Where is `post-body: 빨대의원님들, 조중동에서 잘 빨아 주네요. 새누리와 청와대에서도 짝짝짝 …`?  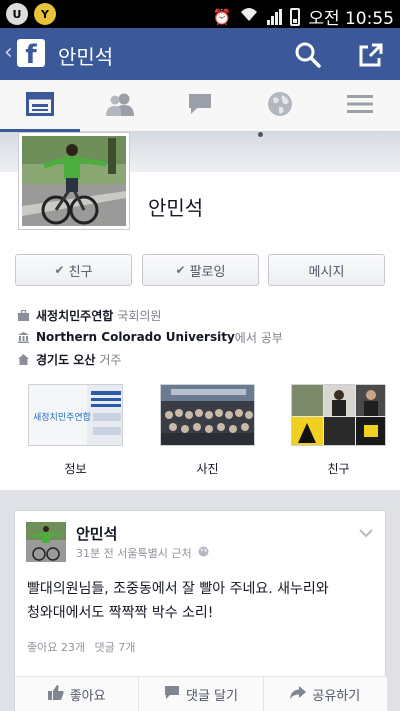
post-body: 빨대의원님들, 조중동에서 잘 빨아 주네요. 새누리와 청와대에서도 짝짝짝 … is located at coordinates (202, 601).